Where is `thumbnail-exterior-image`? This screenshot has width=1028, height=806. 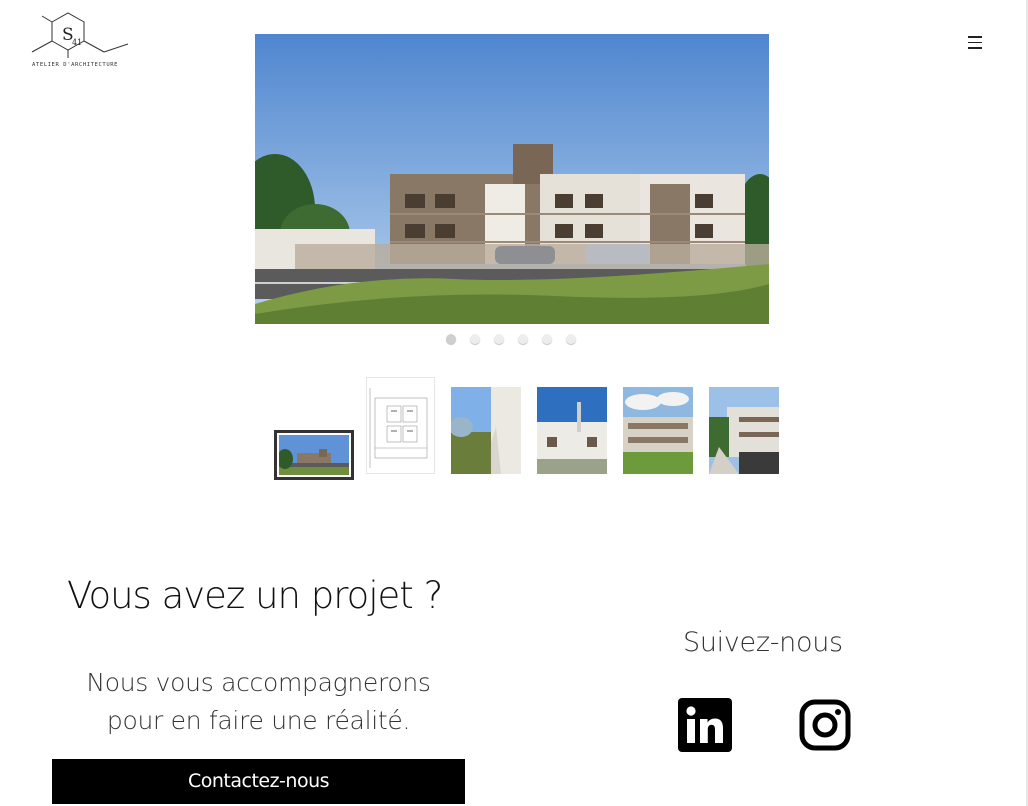 thumbnail-exterior-image is located at coordinates (314, 455).